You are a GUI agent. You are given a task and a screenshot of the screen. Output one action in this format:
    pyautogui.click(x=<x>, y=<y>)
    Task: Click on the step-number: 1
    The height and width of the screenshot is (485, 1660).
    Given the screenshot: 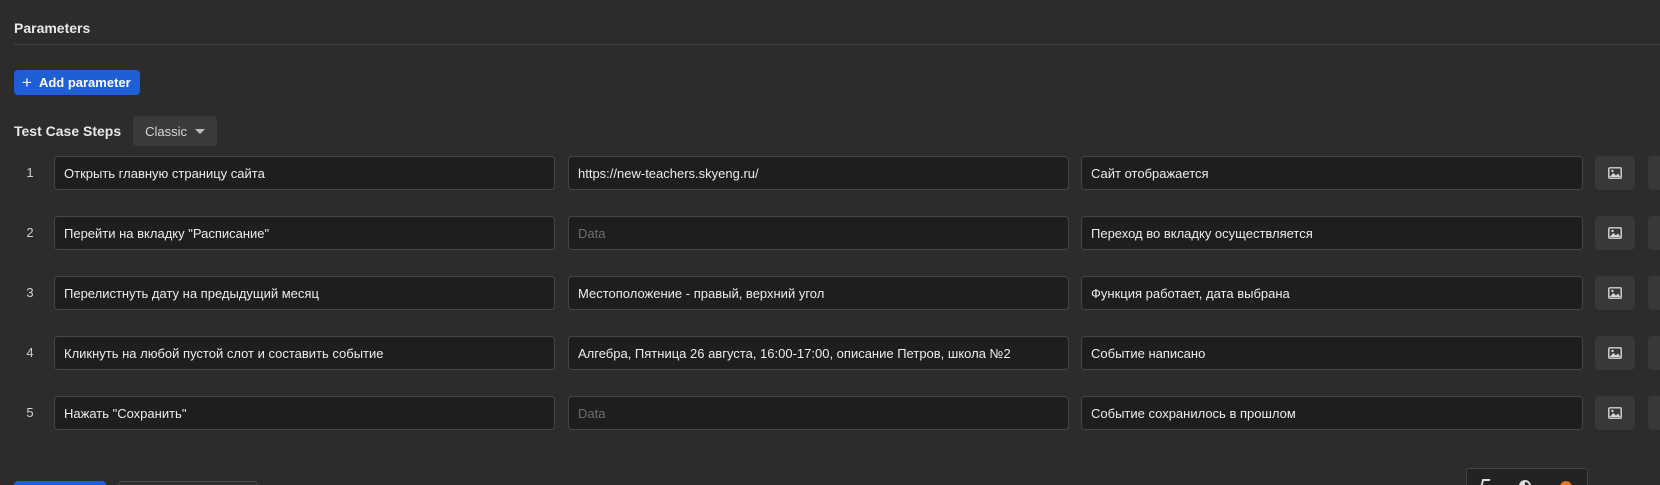 What is the action you would take?
    pyautogui.click(x=30, y=172)
    